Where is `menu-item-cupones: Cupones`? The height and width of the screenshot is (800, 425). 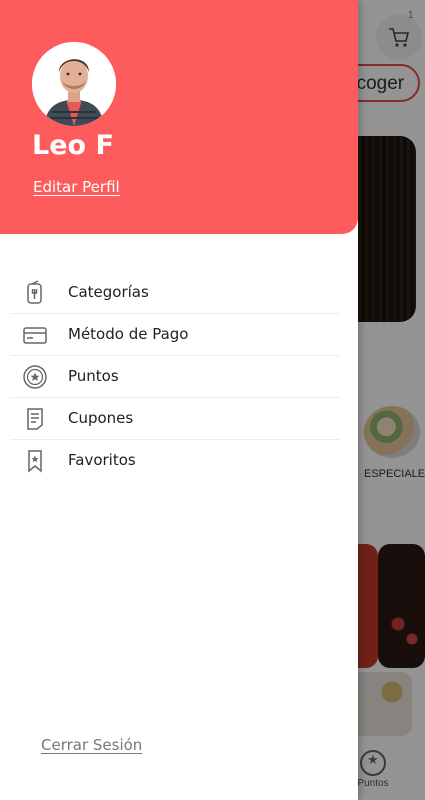
menu-item-cupones: Cupones is located at coordinates (175, 419).